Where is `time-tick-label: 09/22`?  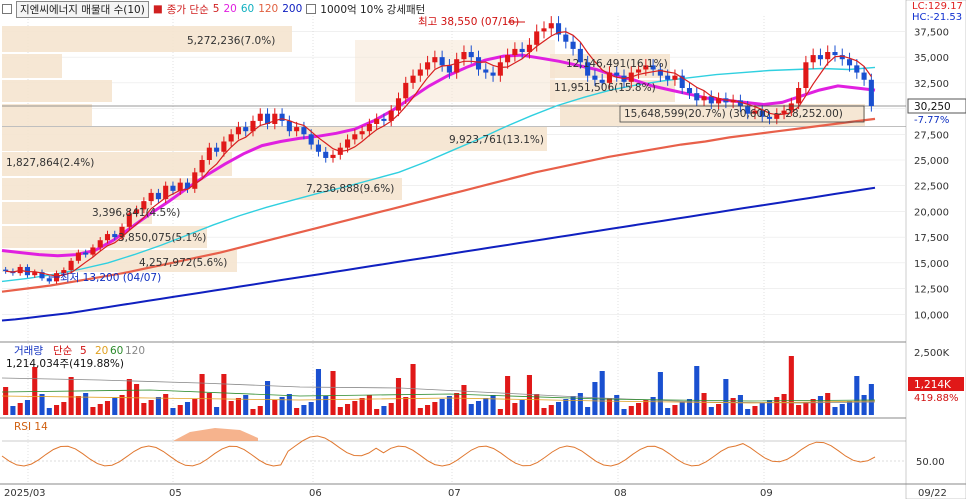 time-tick-label: 09/22 is located at coordinates (932, 493).